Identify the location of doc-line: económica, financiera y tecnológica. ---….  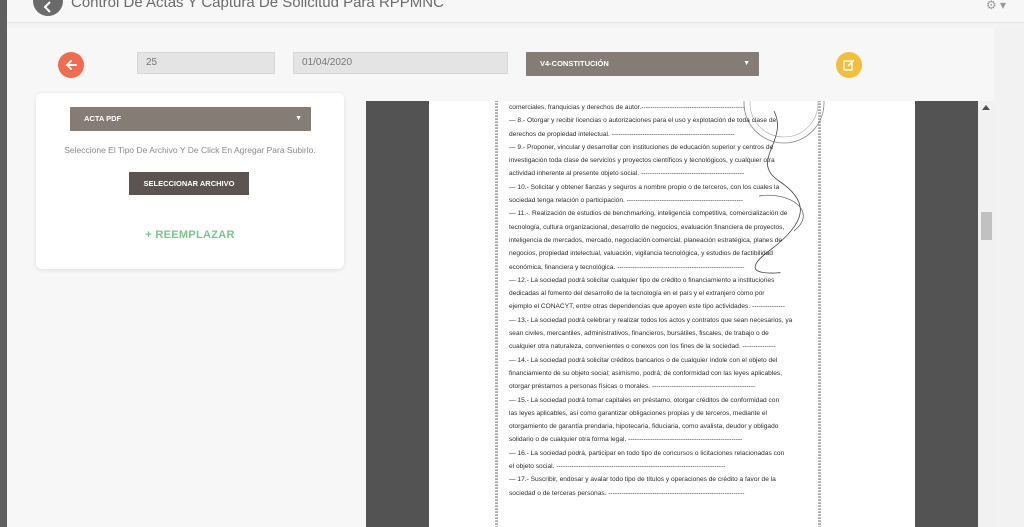
(627, 267).